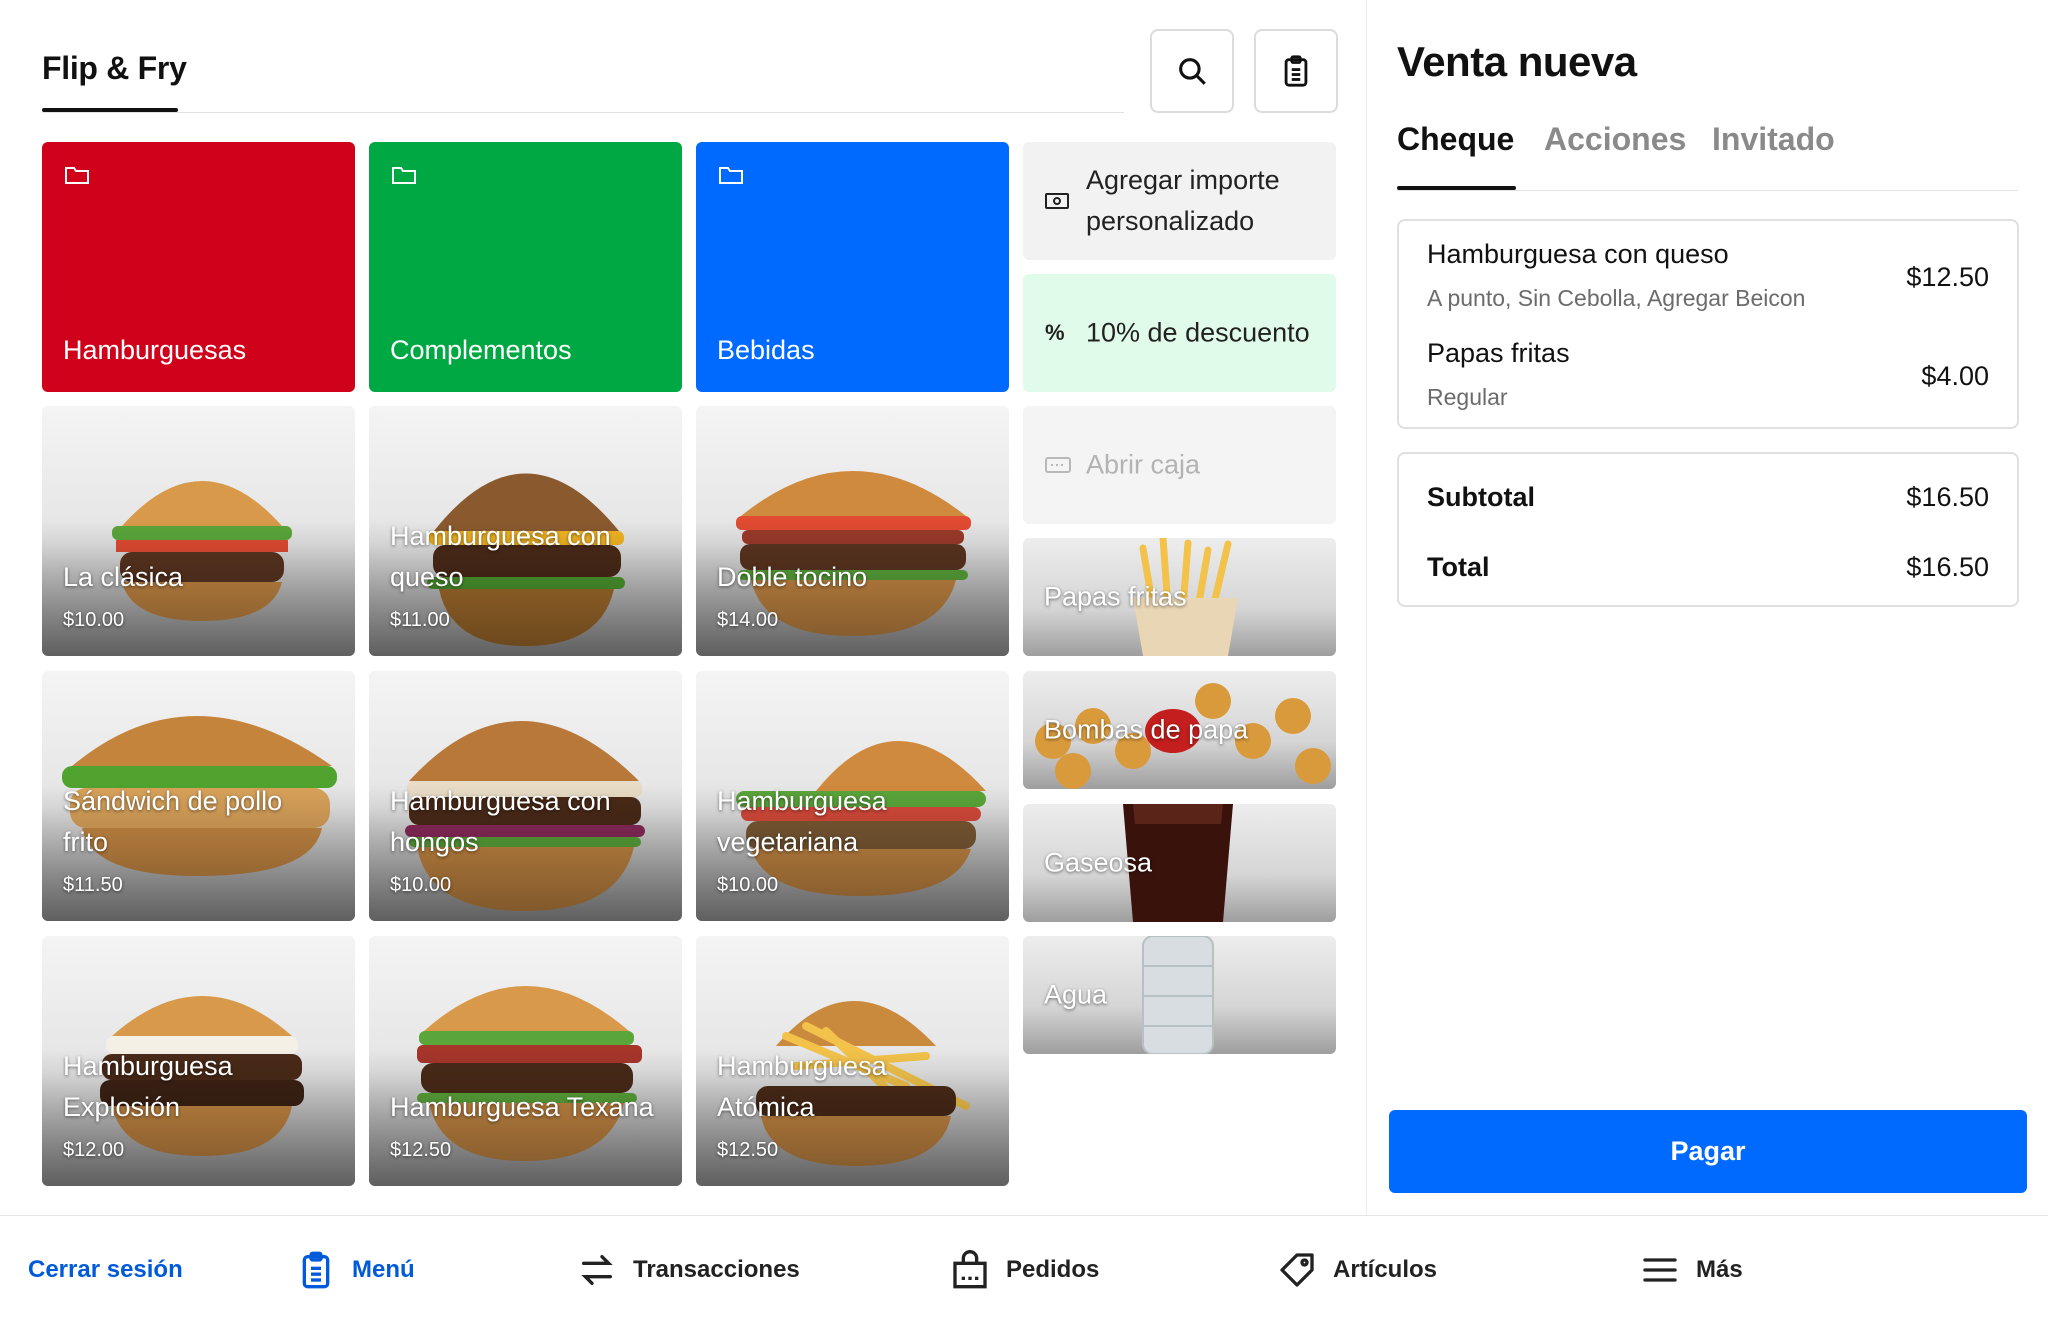 The width and height of the screenshot is (2048, 1323). What do you see at coordinates (1057, 201) in the screenshot?
I see `cash-icon` at bounding box center [1057, 201].